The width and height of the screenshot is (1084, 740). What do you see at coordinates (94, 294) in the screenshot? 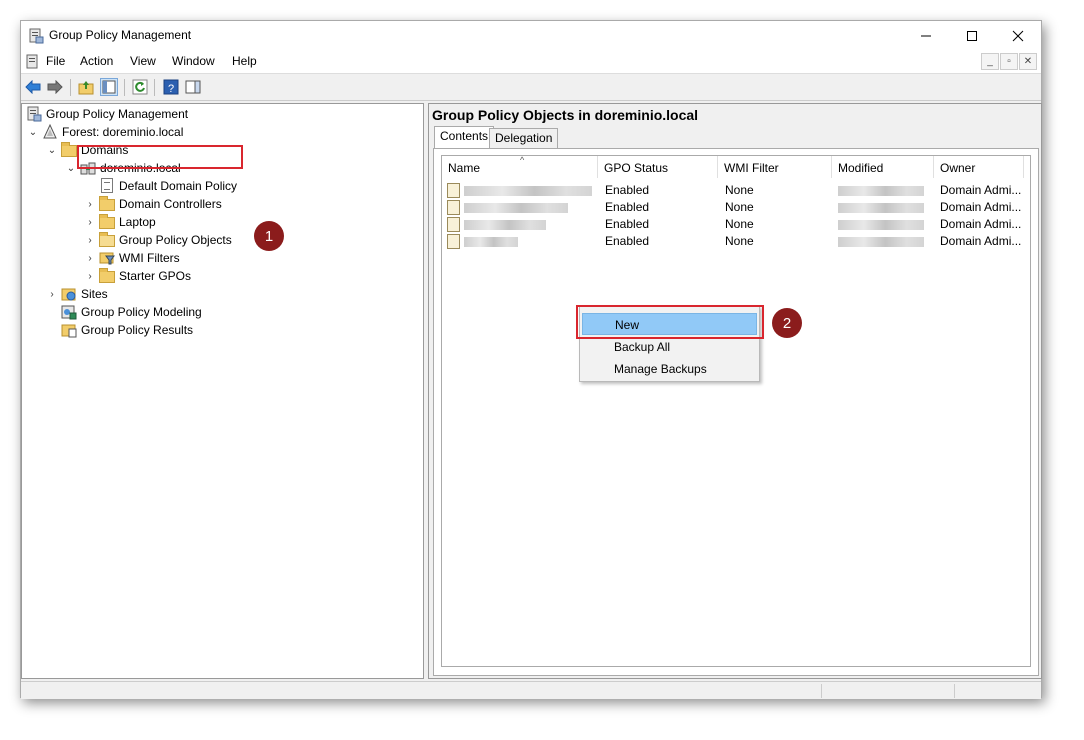
I see `tree-label: Sites` at bounding box center [94, 294].